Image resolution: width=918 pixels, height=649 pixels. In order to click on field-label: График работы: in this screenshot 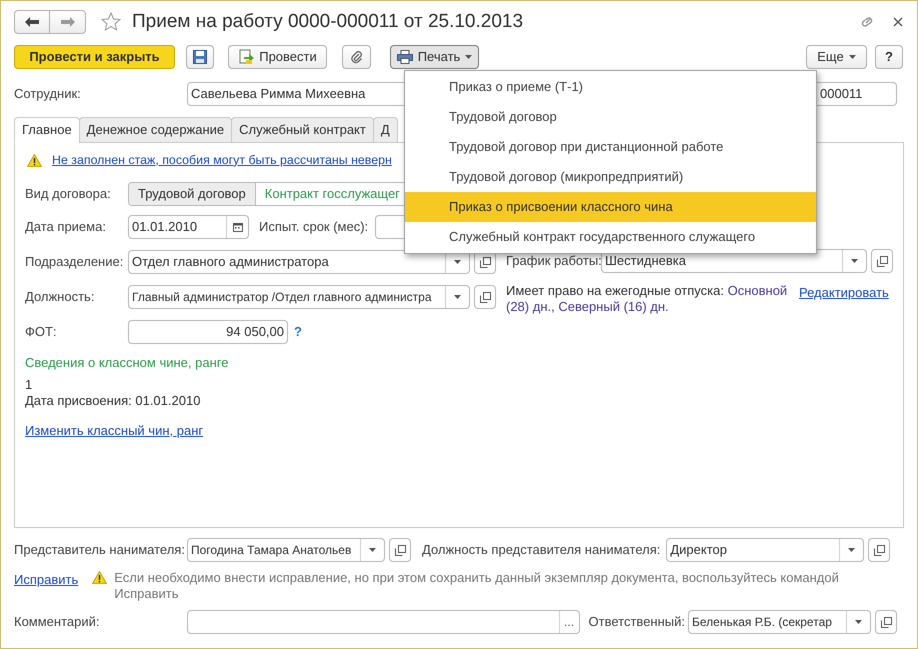, I will do `click(553, 261)`.